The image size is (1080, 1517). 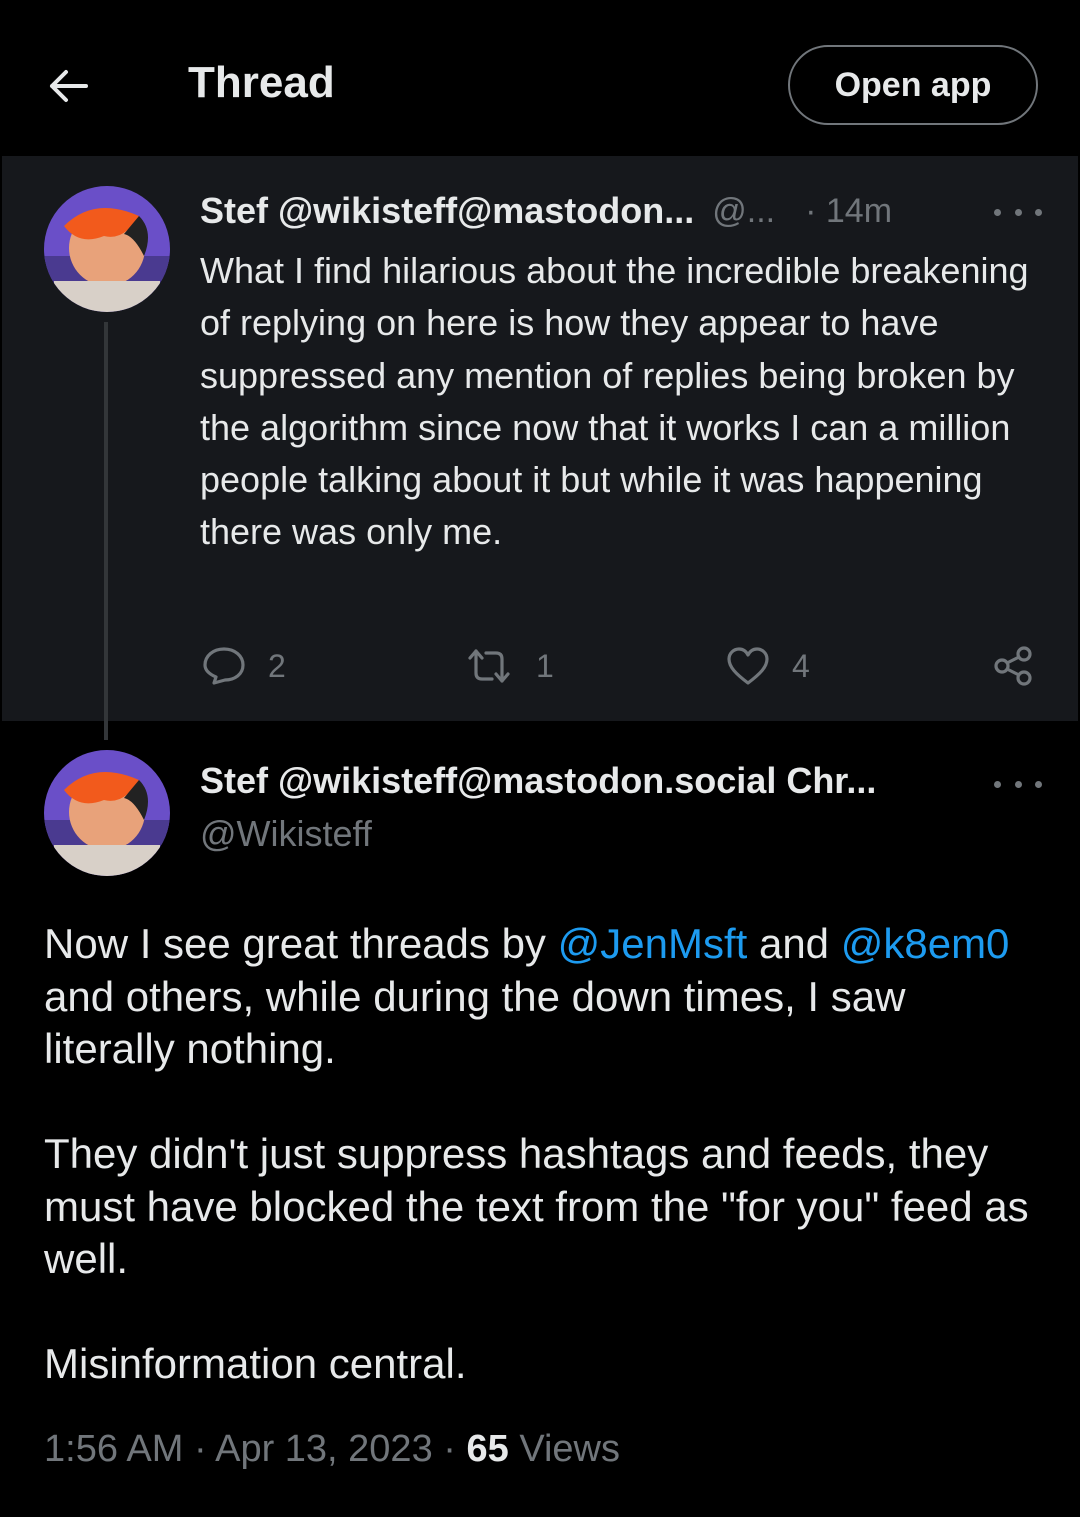 What do you see at coordinates (277, 665) in the screenshot?
I see `reply-count: 2` at bounding box center [277, 665].